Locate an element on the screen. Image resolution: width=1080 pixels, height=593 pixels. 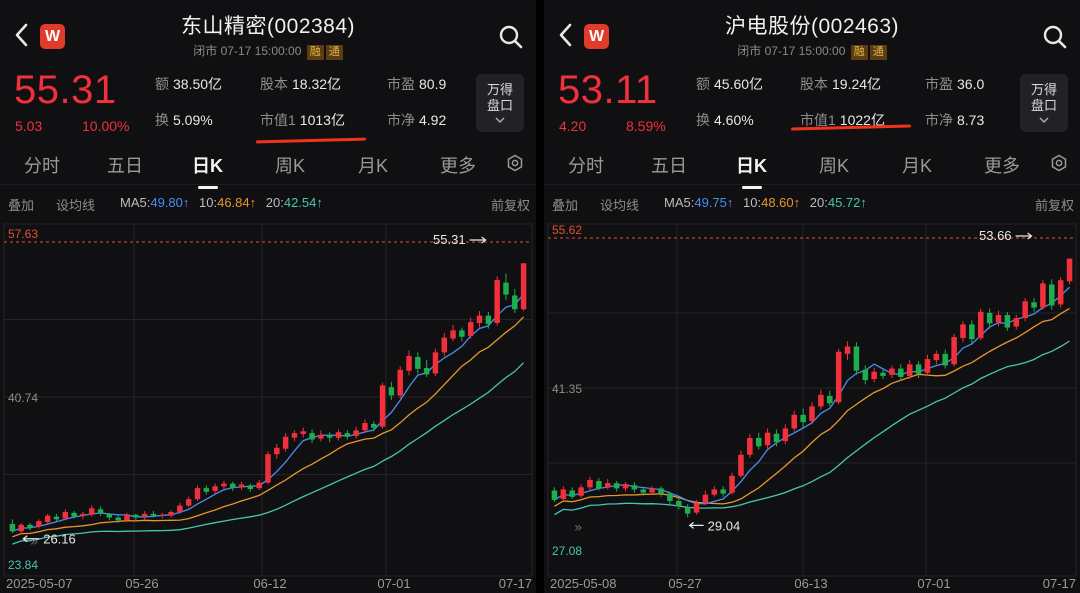
stat-amount: 额 38.50亿 is located at coordinates (188, 84).